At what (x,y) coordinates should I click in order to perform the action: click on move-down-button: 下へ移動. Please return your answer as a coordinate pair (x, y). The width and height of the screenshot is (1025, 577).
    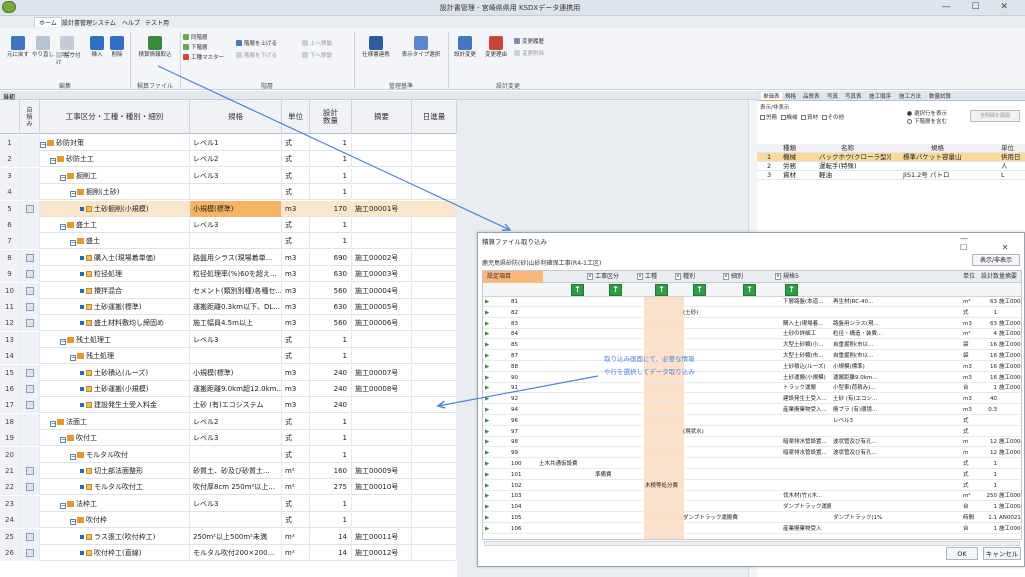
    Looking at the image, I should click on (317, 56).